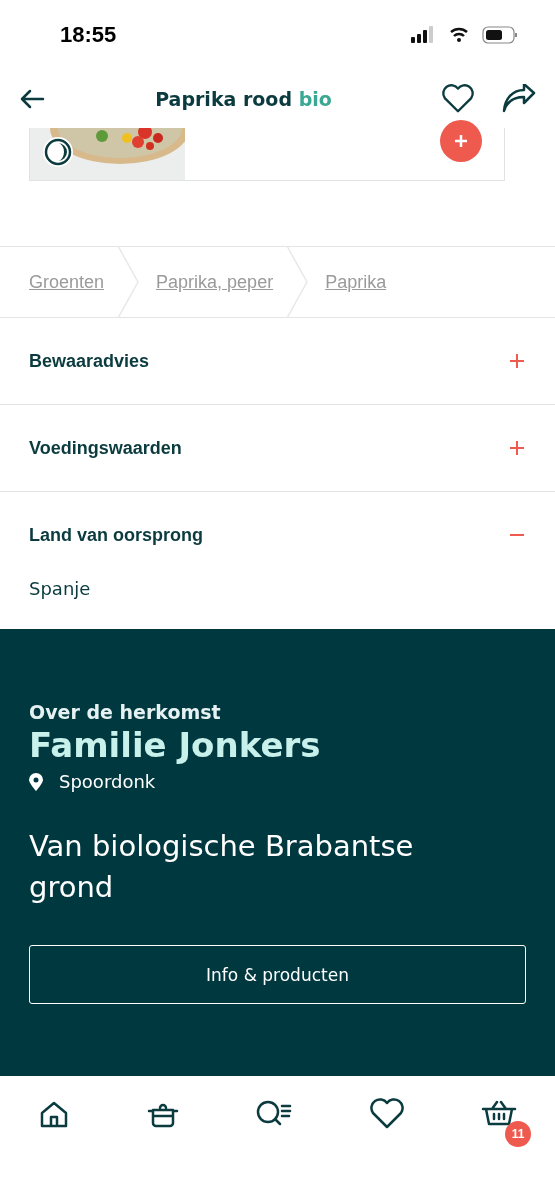  Describe the element at coordinates (517, 535) in the screenshot. I see `minus-icon` at that location.